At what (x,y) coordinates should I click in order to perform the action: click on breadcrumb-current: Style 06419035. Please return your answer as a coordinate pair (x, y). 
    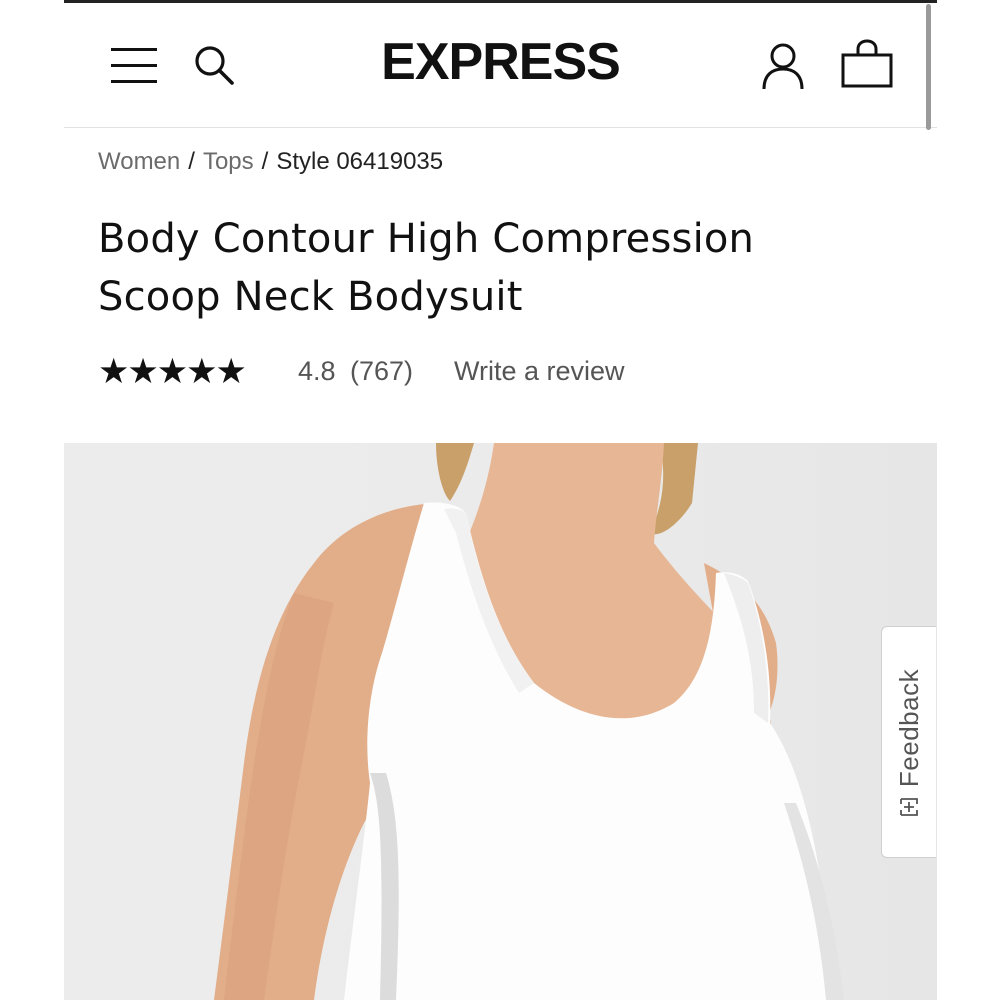
    Looking at the image, I should click on (360, 161).